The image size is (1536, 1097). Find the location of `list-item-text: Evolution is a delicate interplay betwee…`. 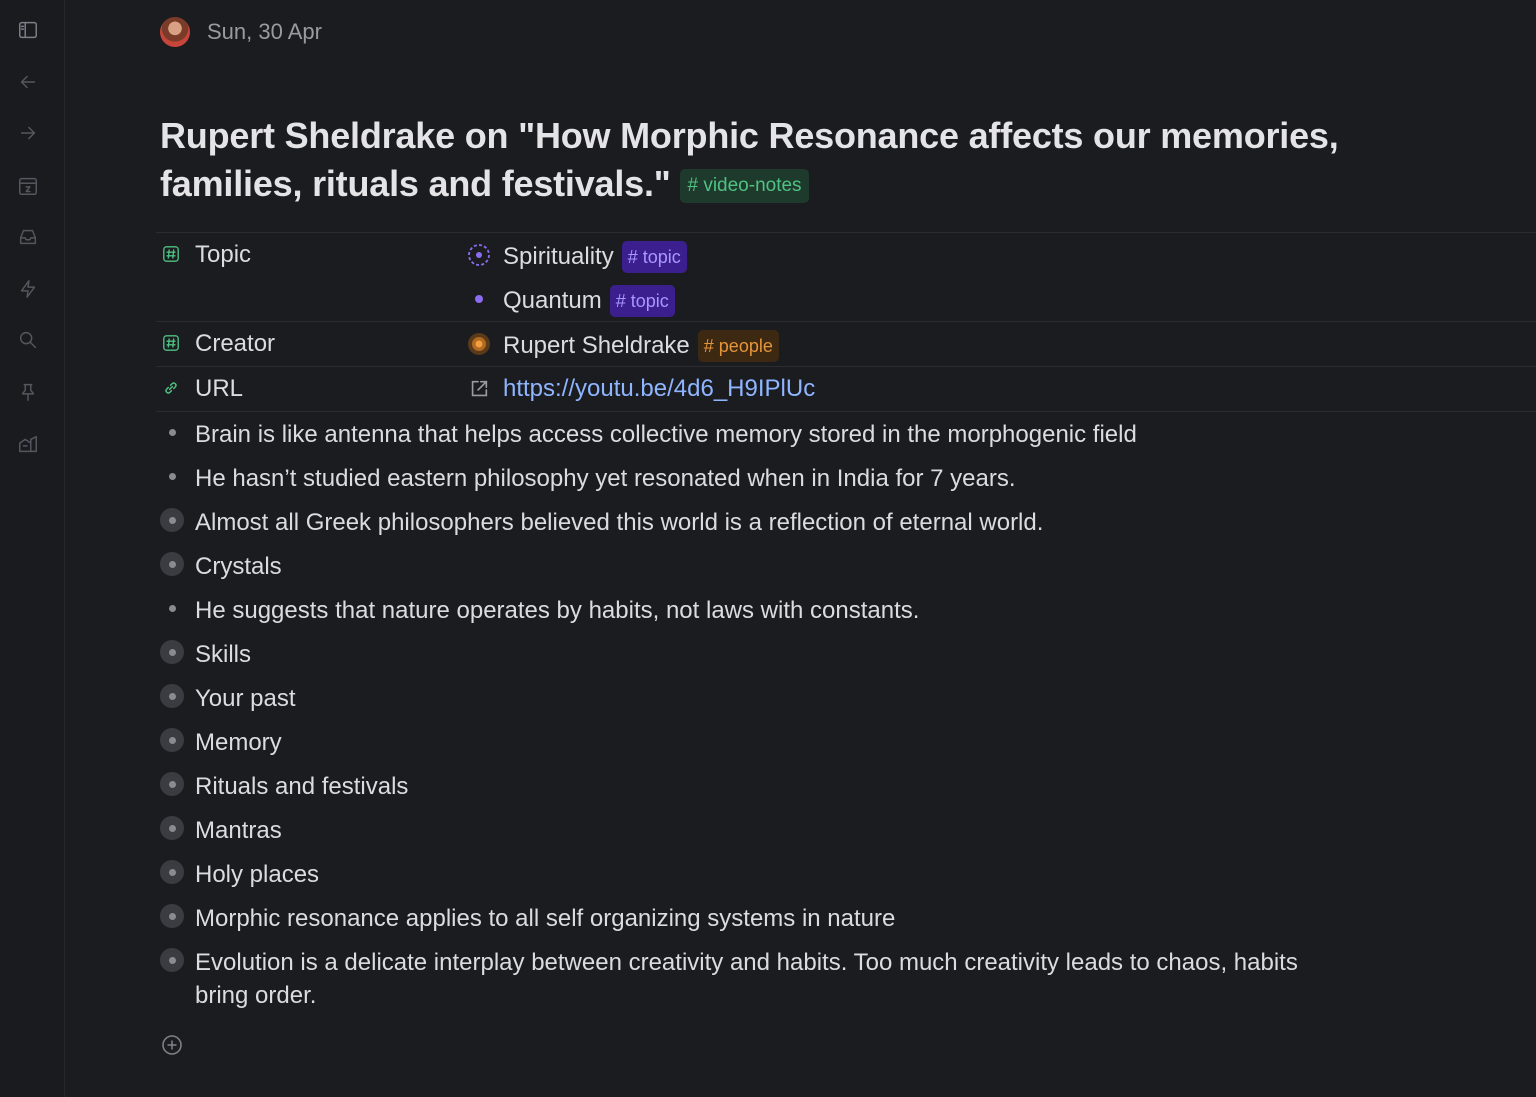

list-item-text: Evolution is a delicate interplay betwee… is located at coordinates (755, 979).